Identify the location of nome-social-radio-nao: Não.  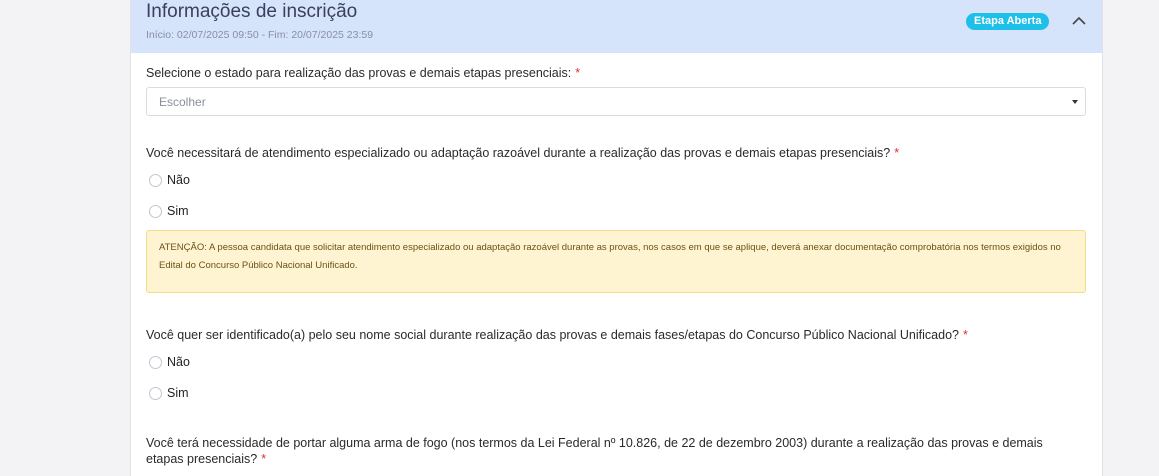
(169, 362).